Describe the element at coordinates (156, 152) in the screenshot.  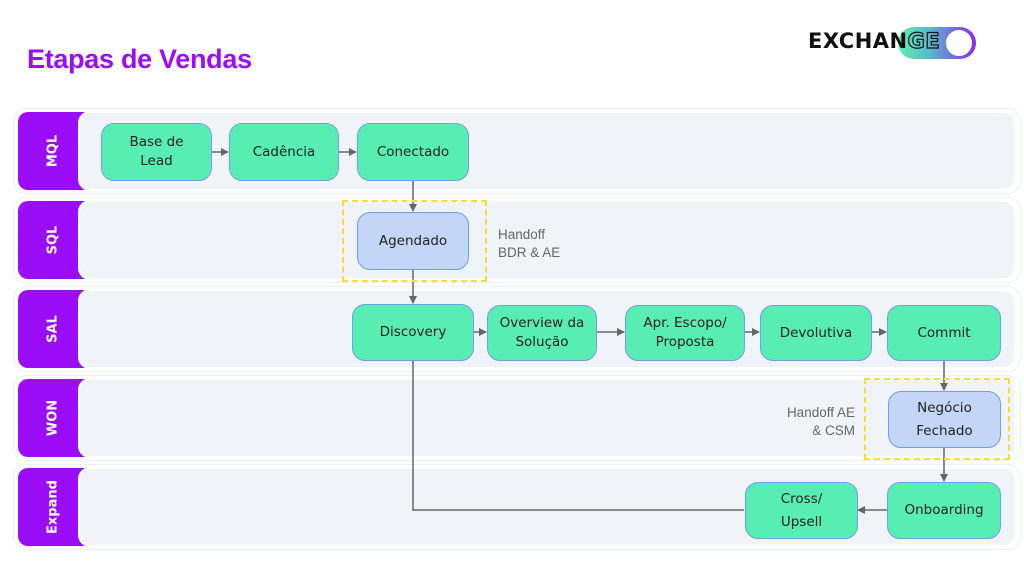
I see `stage-base-de-lead: Base de Lead` at that location.